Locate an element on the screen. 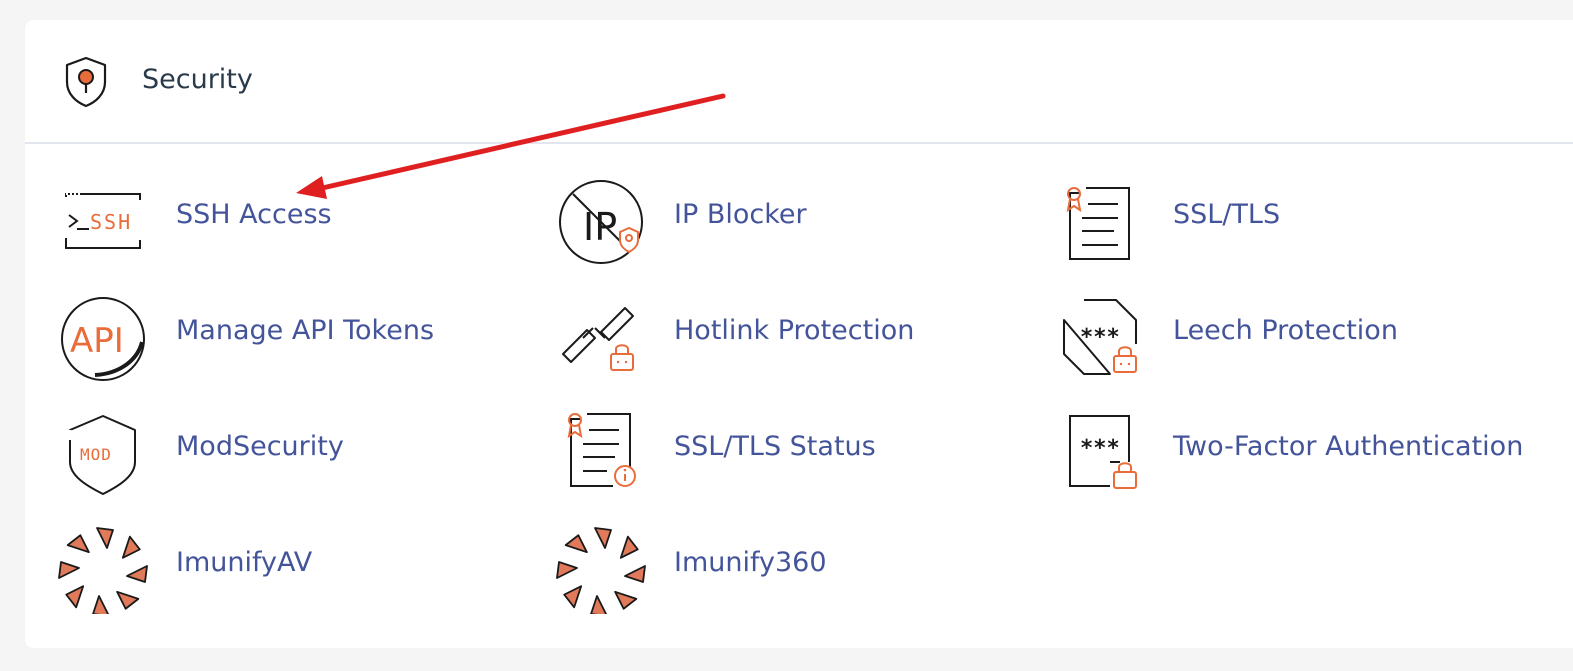 This screenshot has width=1573, height=671. imunify-360-icon is located at coordinates (603, 564).